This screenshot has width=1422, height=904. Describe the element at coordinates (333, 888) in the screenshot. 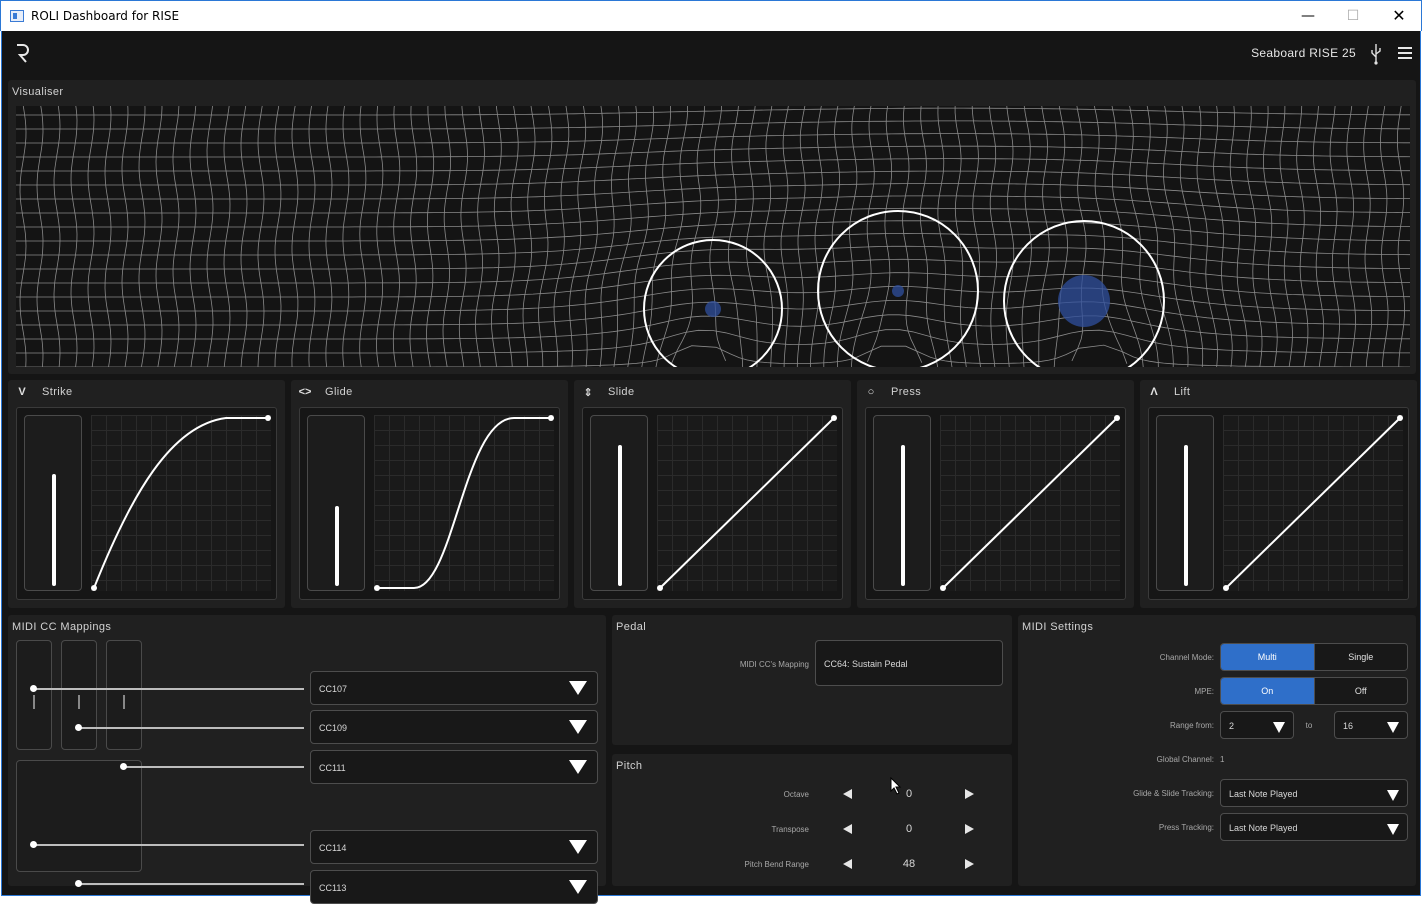

I see `cc-mapping-value-5: CC113` at that location.